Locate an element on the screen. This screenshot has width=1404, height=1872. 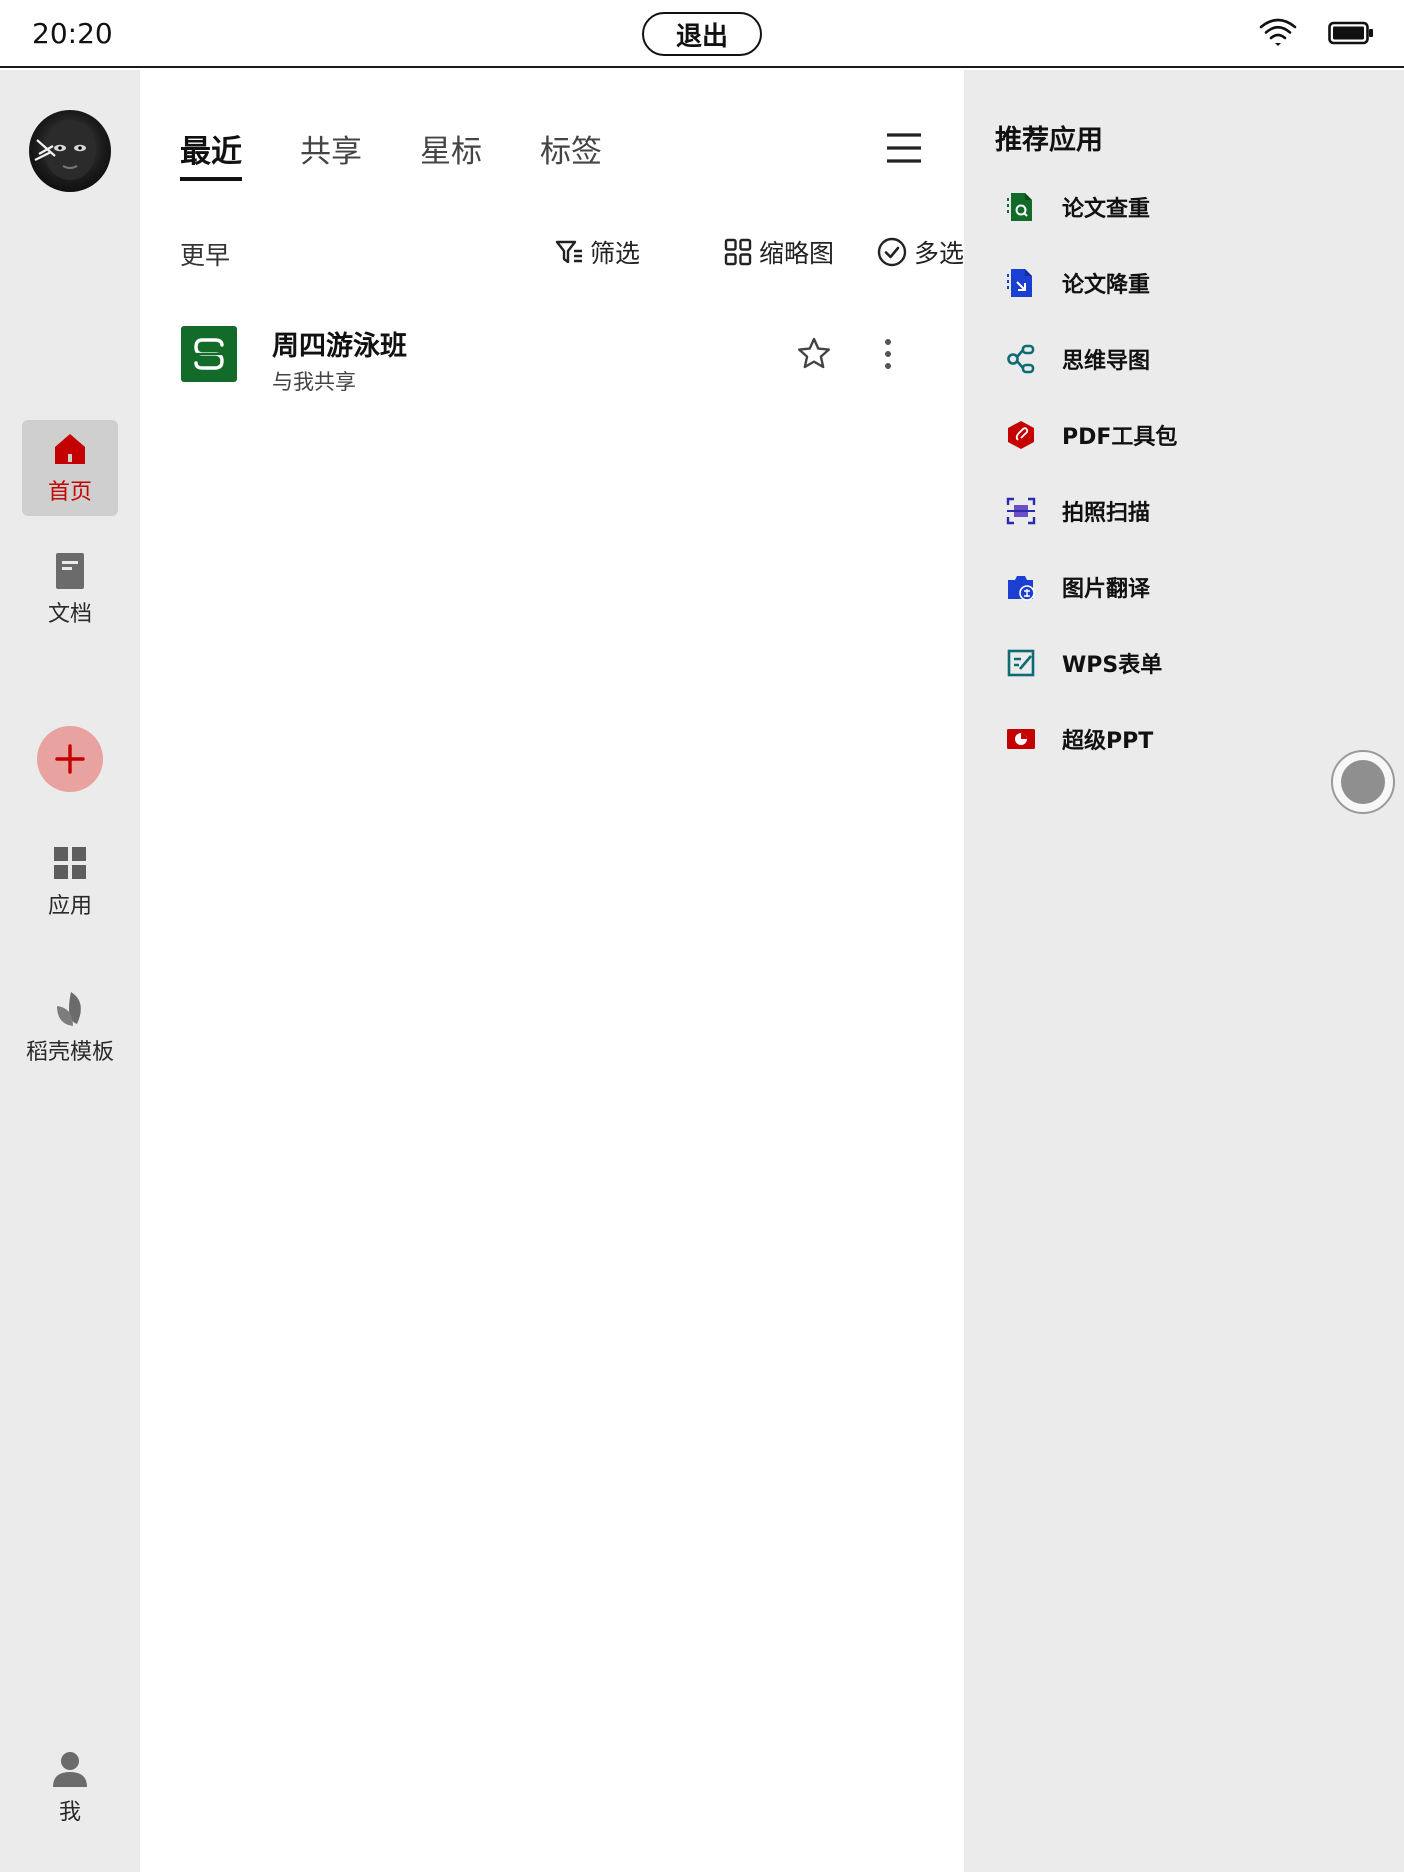
star-icon is located at coordinates (814, 354).